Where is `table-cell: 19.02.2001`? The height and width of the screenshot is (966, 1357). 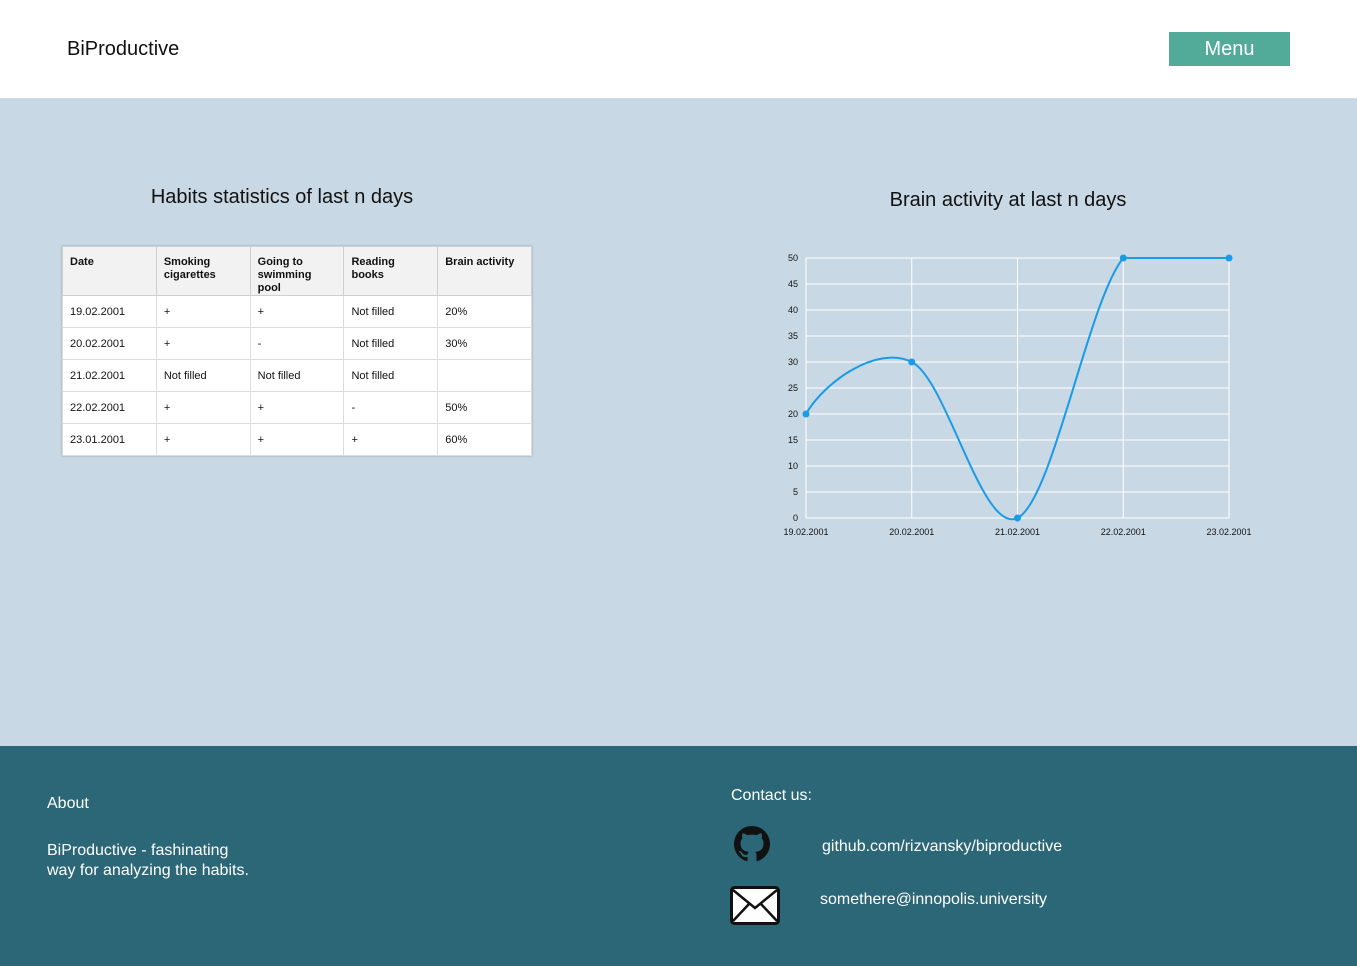
table-cell: 19.02.2001 is located at coordinates (109, 311).